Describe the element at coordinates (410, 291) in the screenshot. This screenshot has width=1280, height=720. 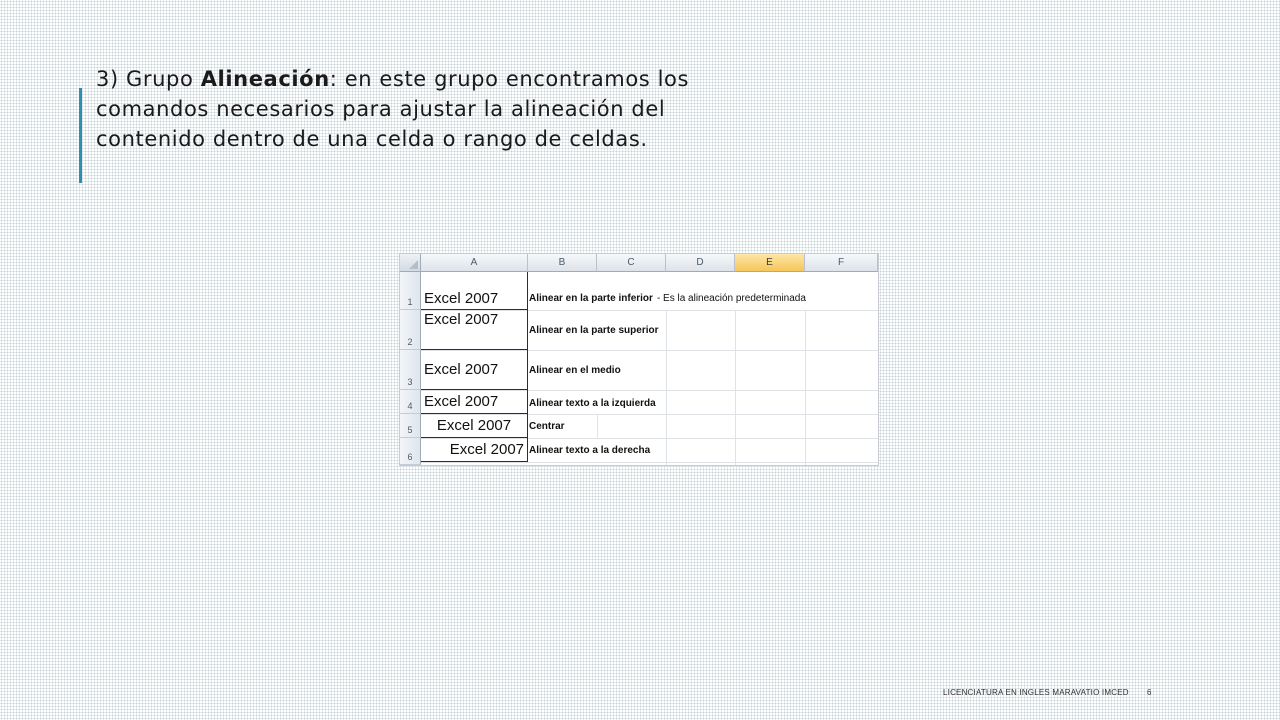
I see `row-header-1: 1` at that location.